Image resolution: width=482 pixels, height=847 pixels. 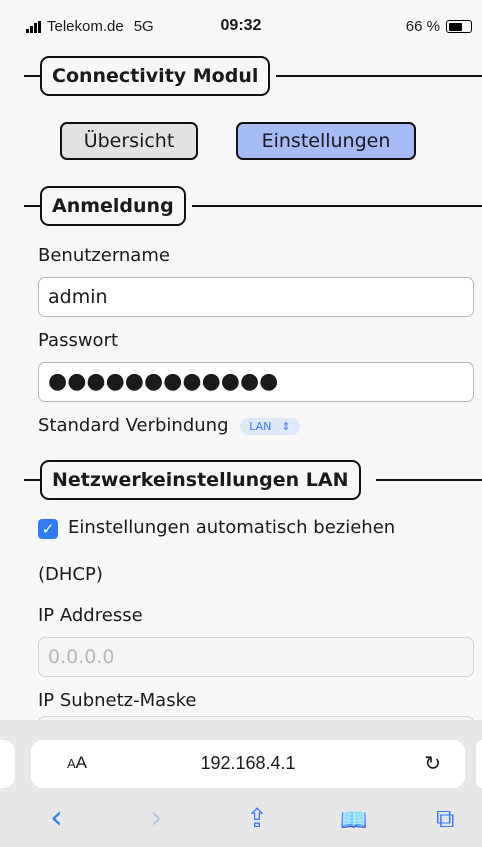 What do you see at coordinates (133, 425) in the screenshot?
I see `default-connection-label: Standard Verbindung` at bounding box center [133, 425].